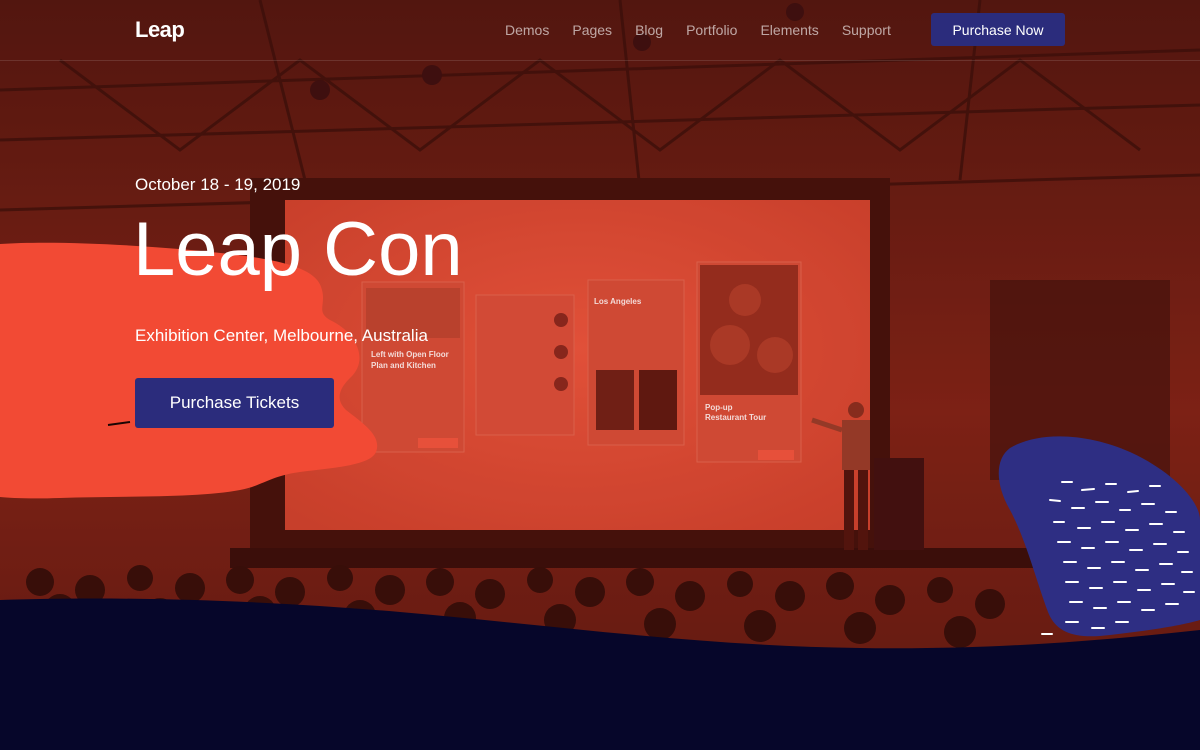 The width and height of the screenshot is (1200, 750). I want to click on nav-blog: Blog, so click(649, 30).